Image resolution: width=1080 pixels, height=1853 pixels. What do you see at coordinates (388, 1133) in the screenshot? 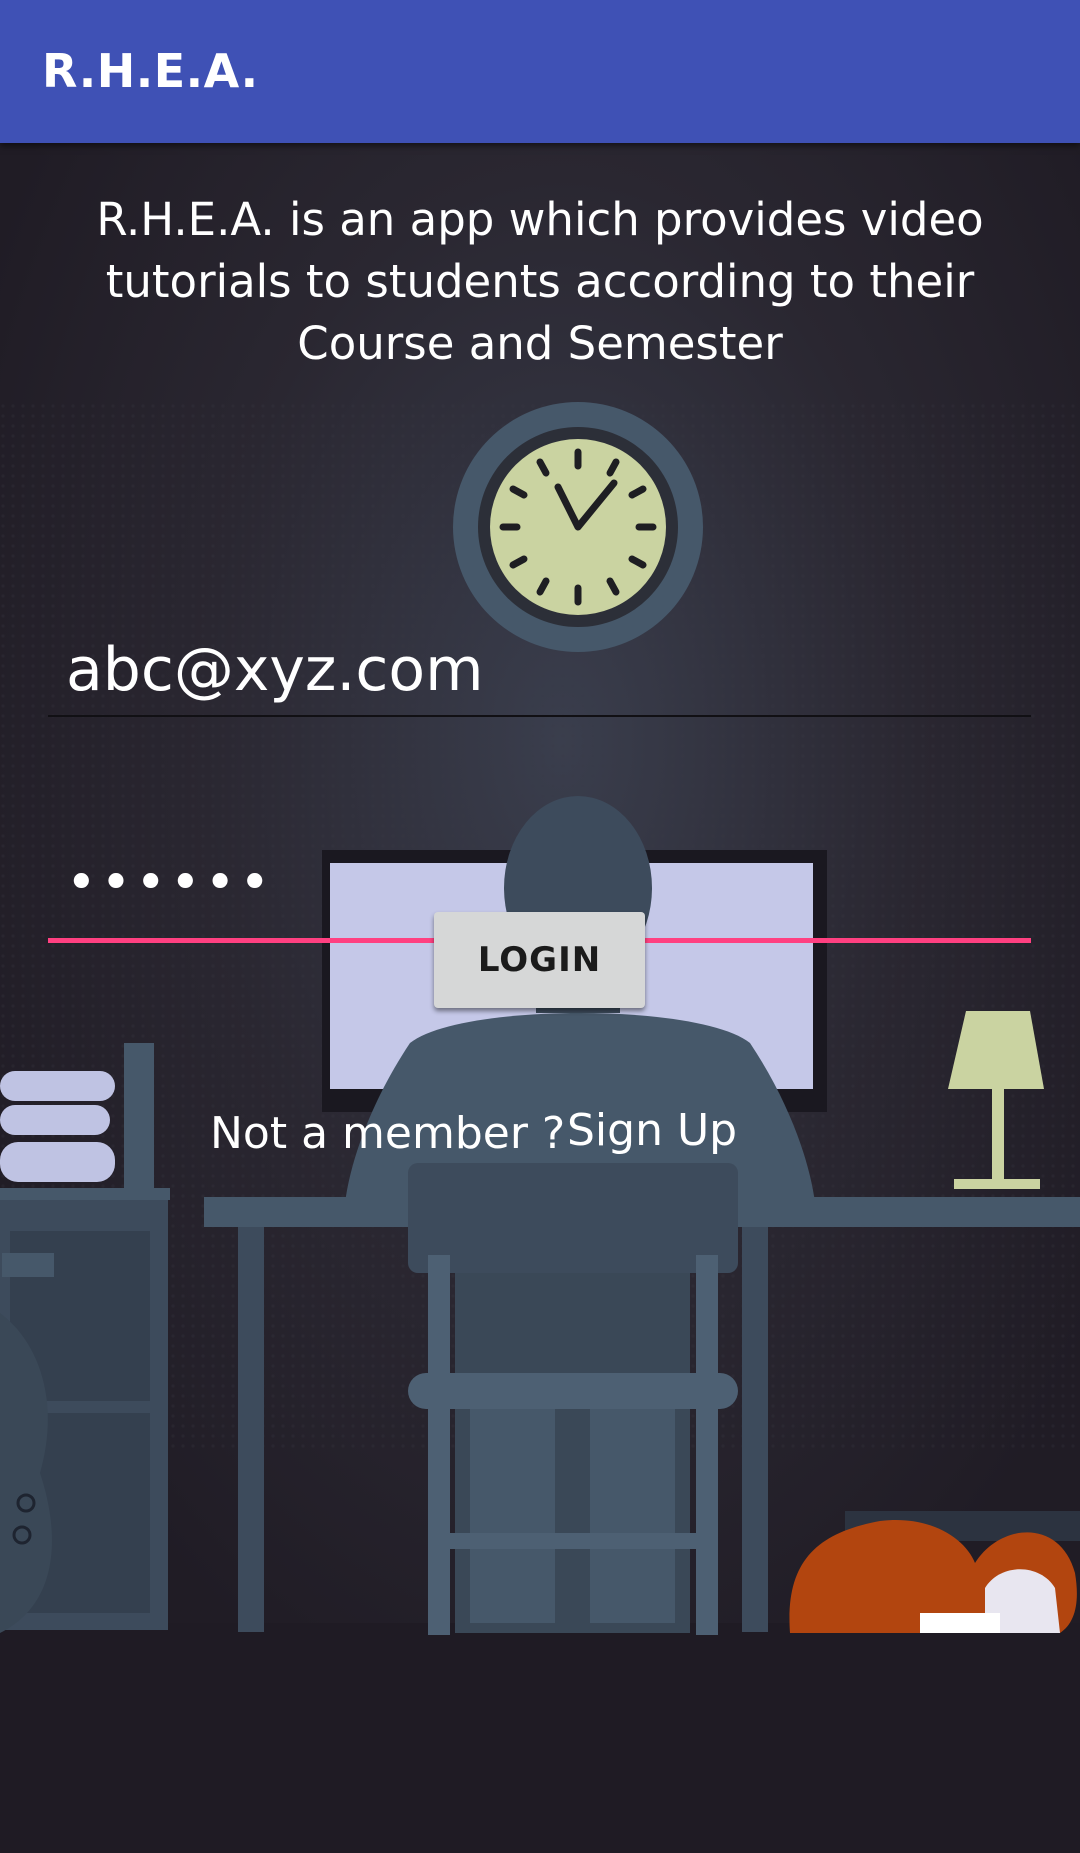
I see `not-member-text: Not a member ?` at bounding box center [388, 1133].